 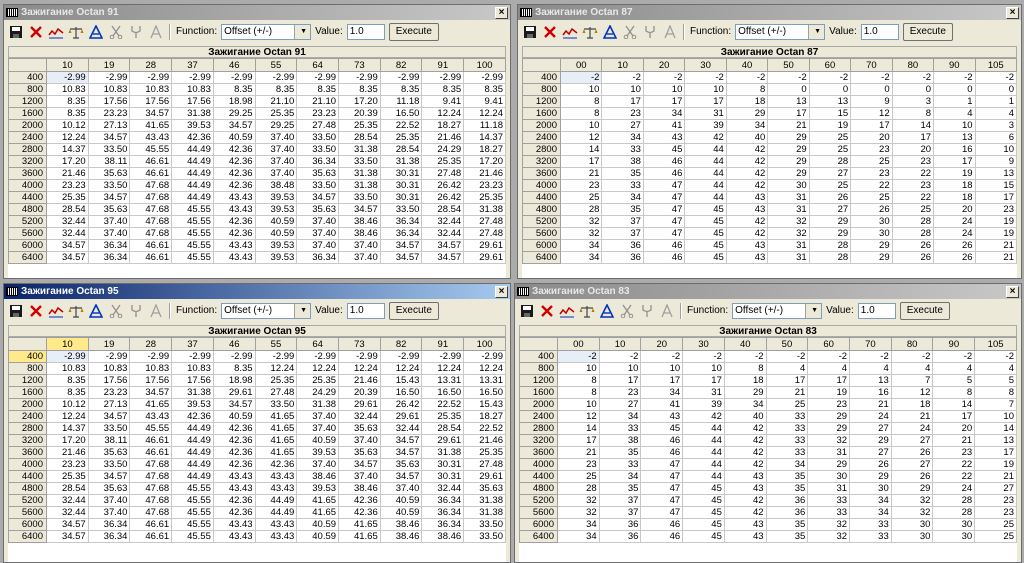 I want to click on table-cell: 11.18, so click(x=401, y=101).